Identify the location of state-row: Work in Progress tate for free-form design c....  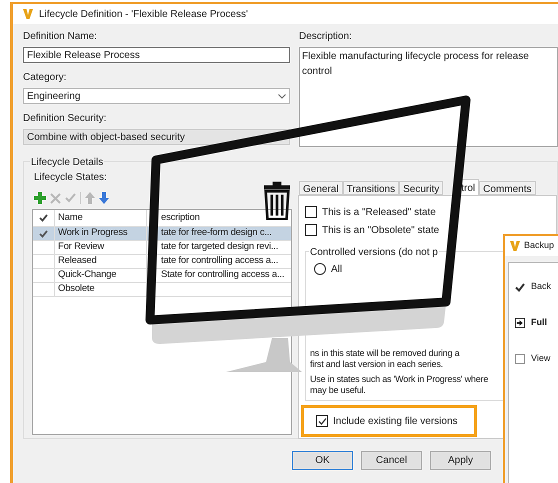
(162, 234).